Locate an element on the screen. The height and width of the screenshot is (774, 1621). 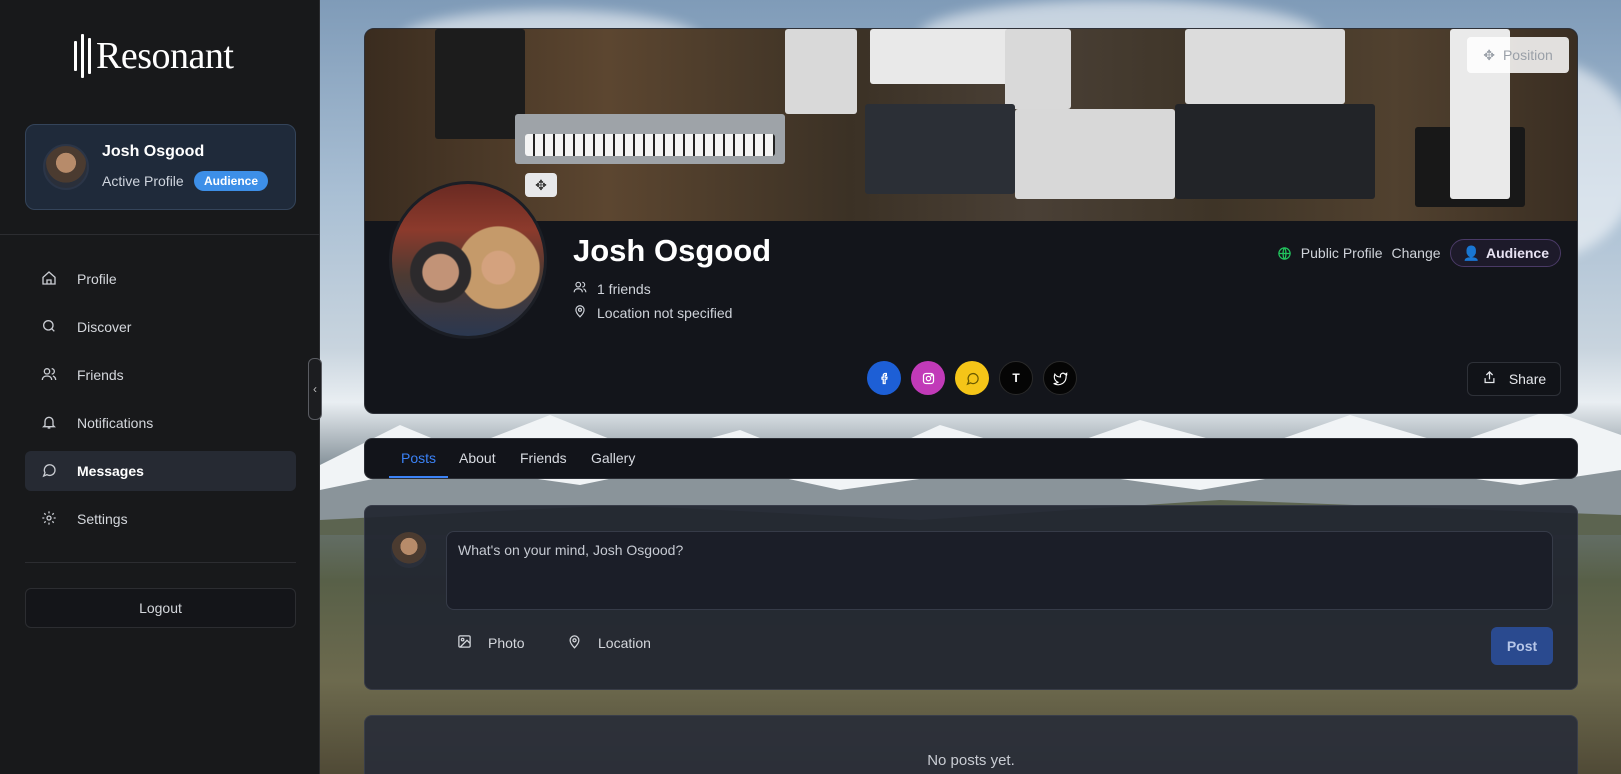
tab-posts: Posts is located at coordinates (418, 458).